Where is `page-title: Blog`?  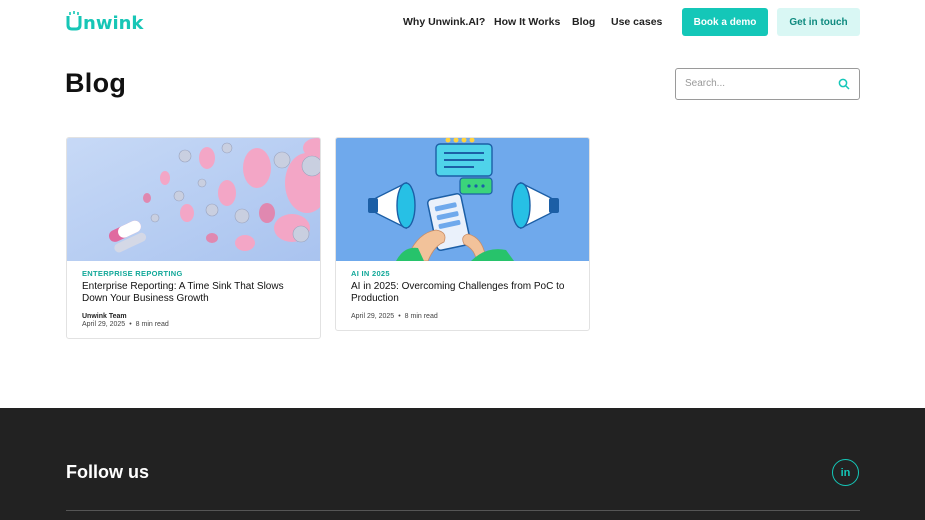
page-title: Blog is located at coordinates (96, 83).